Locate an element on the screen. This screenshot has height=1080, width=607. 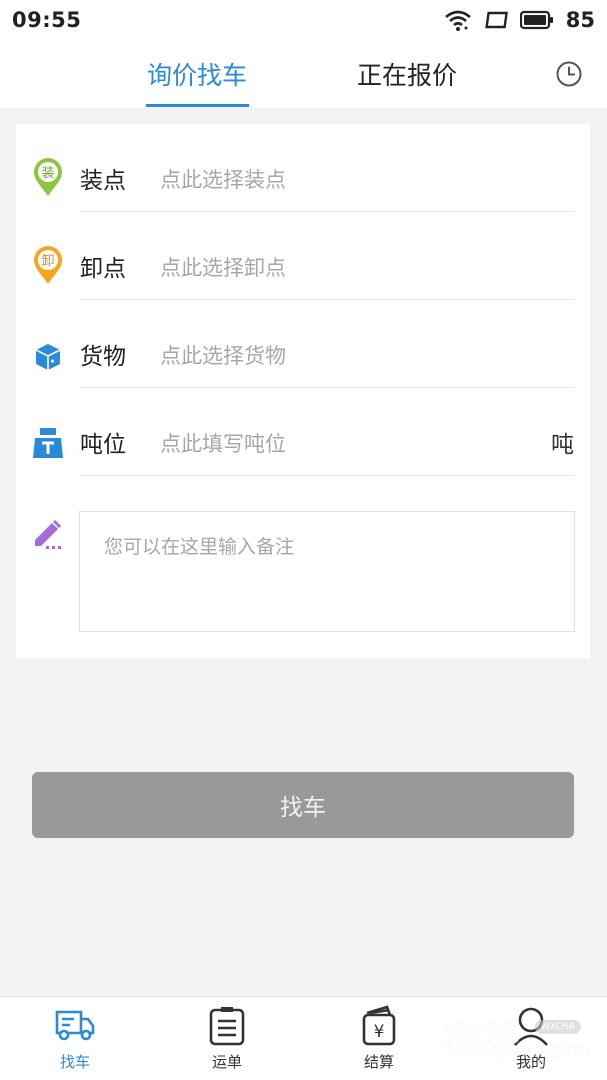
loading-point-label: 装点 is located at coordinates (103, 181).